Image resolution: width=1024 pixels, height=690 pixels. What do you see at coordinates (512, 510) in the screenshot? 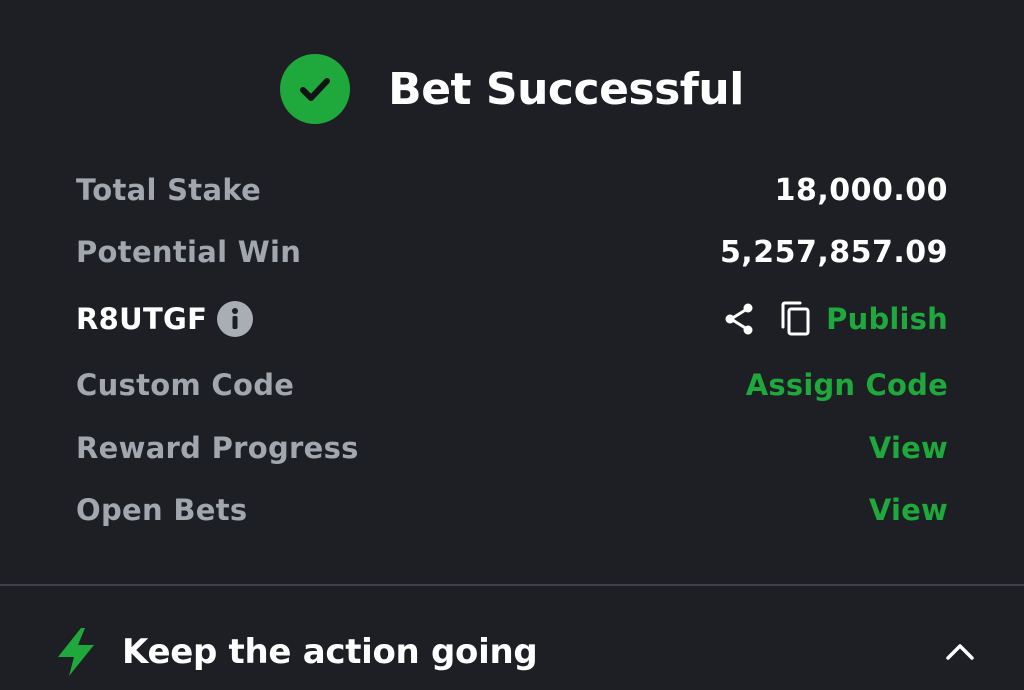
I see `open-bets-row: Open Bets View` at bounding box center [512, 510].